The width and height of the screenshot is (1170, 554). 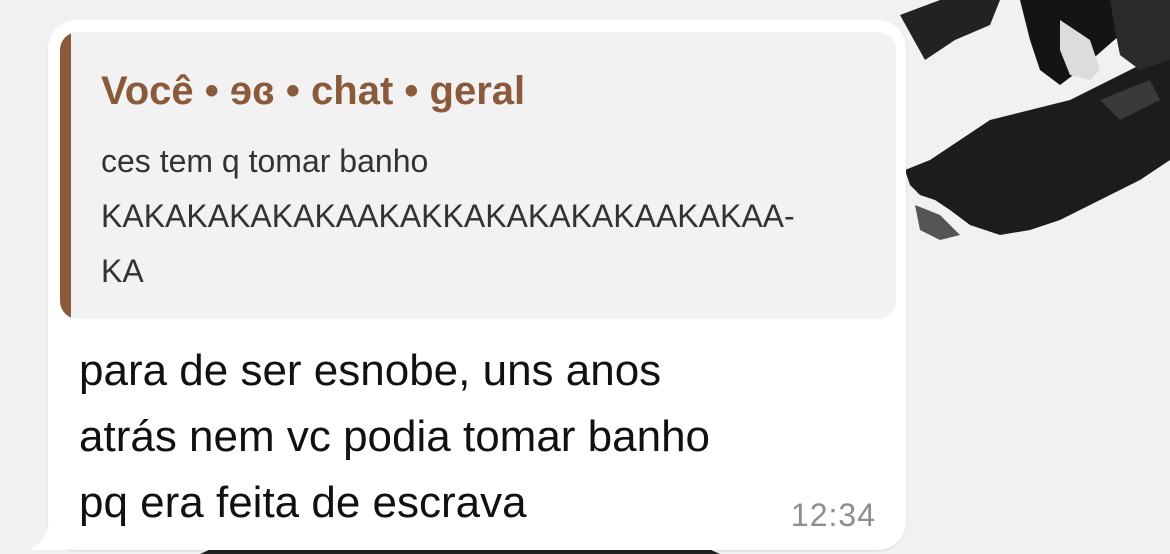 What do you see at coordinates (122, 271) in the screenshot?
I see `quote-line: KA` at bounding box center [122, 271].